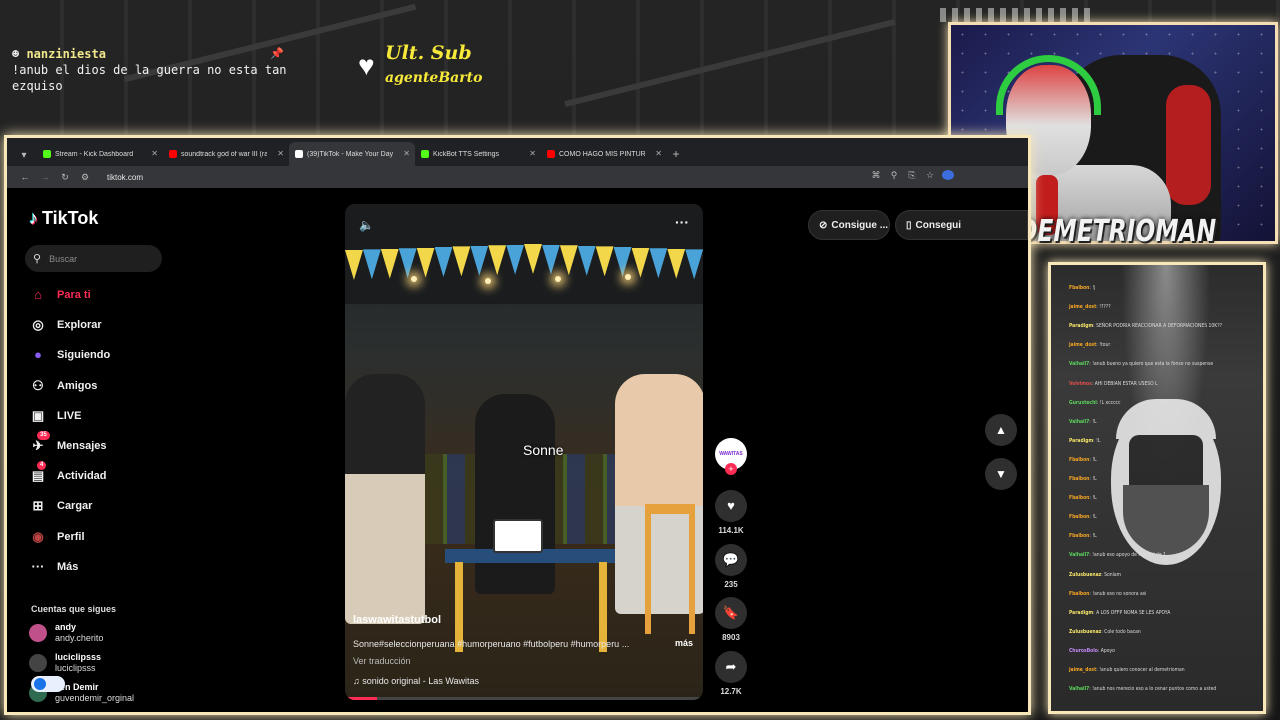 The image size is (1280, 720). Describe the element at coordinates (37, 259) in the screenshot. I see `search-icon: ⚲` at that location.